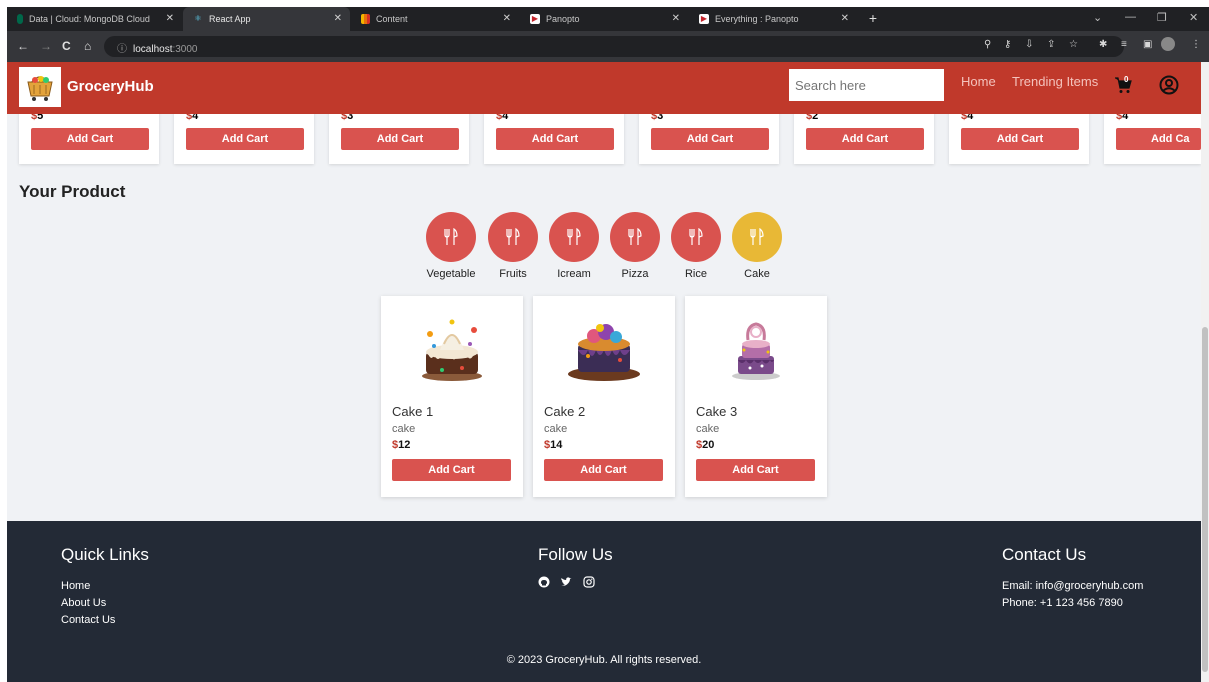 The width and height of the screenshot is (1209, 682). Describe the element at coordinates (1126, 79) in the screenshot. I see `cart-count: 0` at that location.